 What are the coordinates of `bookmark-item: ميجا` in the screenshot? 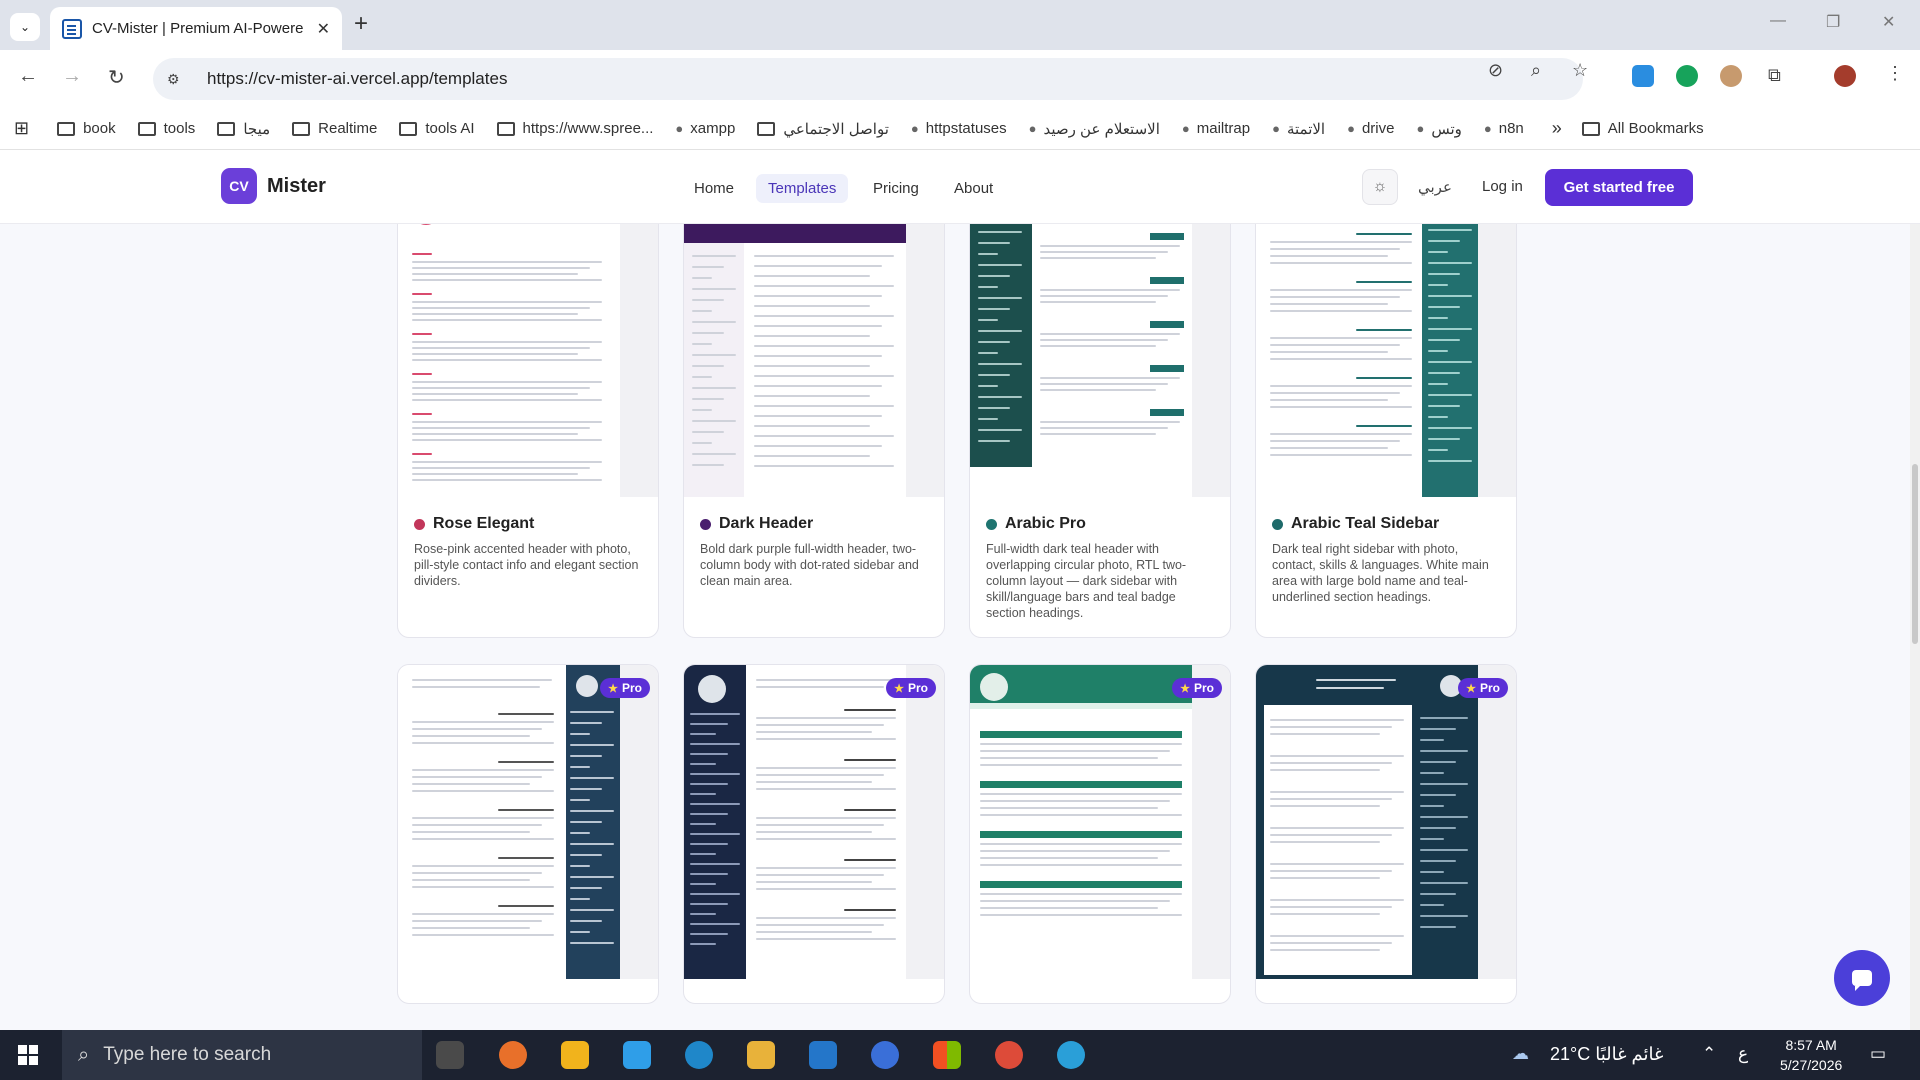 It's located at (243, 129).